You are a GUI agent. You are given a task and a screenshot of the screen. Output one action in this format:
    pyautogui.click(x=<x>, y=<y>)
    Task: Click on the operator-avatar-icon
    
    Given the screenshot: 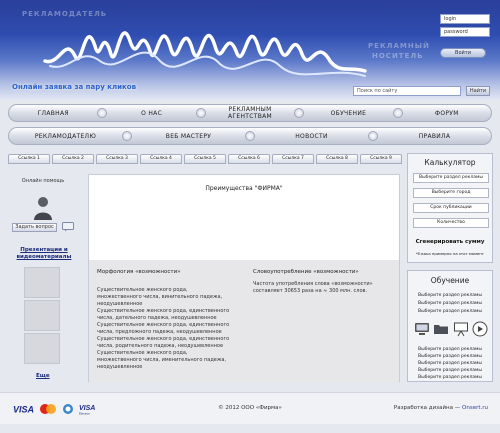 What is the action you would take?
    pyautogui.click(x=43, y=208)
    